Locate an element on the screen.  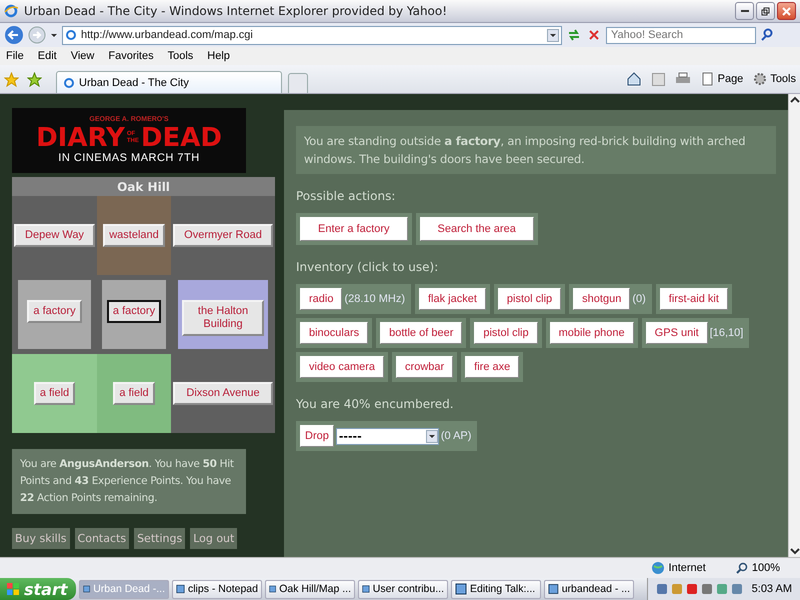
action-button: Enter a factory is located at coordinates (354, 229).